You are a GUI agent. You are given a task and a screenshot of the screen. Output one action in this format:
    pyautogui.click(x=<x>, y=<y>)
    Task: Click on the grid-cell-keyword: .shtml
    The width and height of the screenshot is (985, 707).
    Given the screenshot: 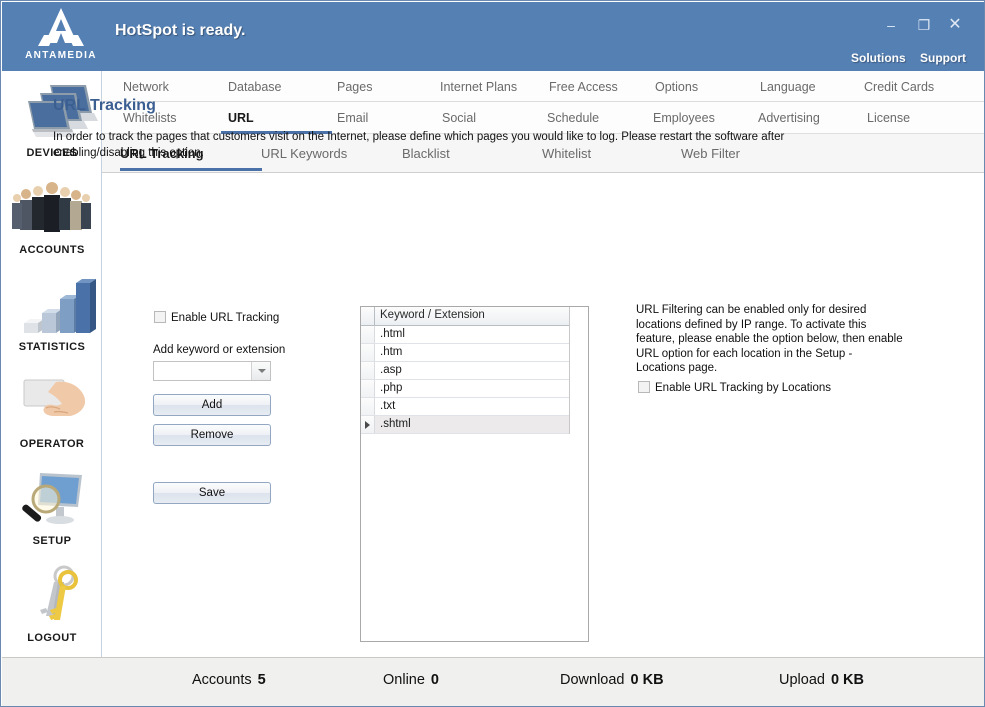 What is the action you would take?
    pyautogui.click(x=395, y=424)
    